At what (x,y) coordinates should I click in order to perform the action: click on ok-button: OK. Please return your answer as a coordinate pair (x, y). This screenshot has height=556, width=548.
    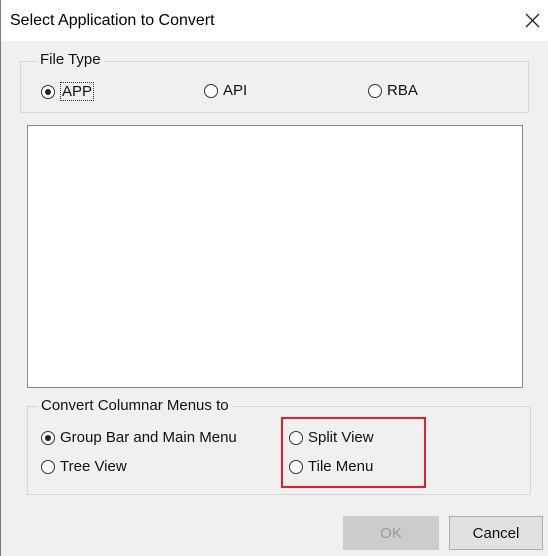
    Looking at the image, I should click on (391, 533).